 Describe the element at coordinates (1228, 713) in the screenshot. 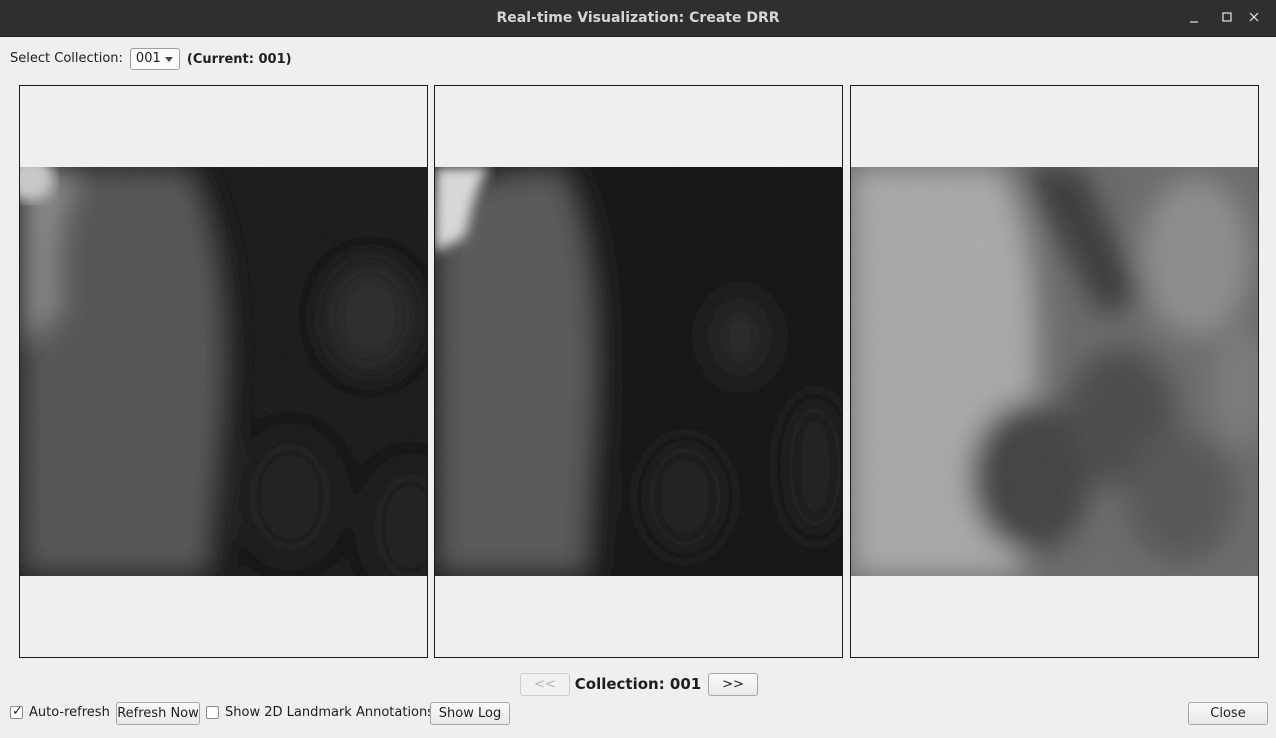

I see `close-button: Close` at that location.